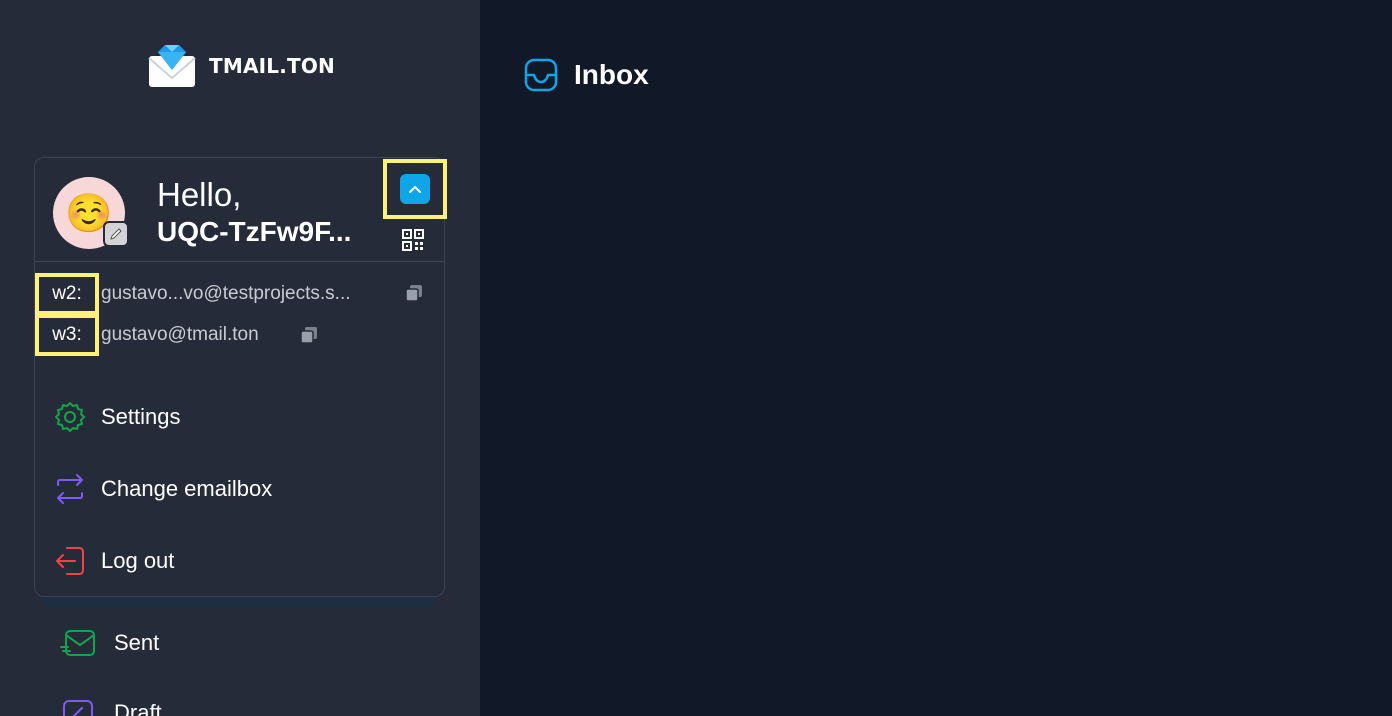 The height and width of the screenshot is (716, 1392). I want to click on settings-menu-item: Settings, so click(117, 417).